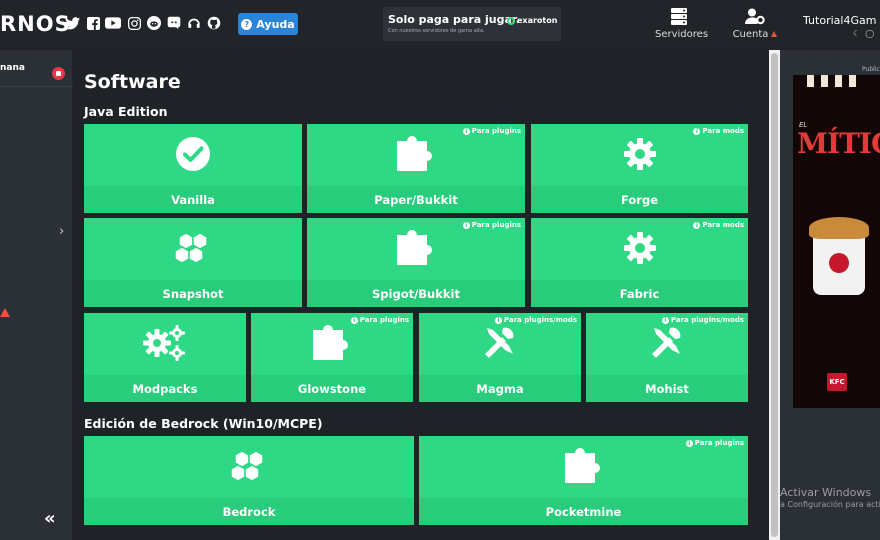 The height and width of the screenshot is (540, 880). What do you see at coordinates (5, 312) in the screenshot?
I see `warning-icon` at bounding box center [5, 312].